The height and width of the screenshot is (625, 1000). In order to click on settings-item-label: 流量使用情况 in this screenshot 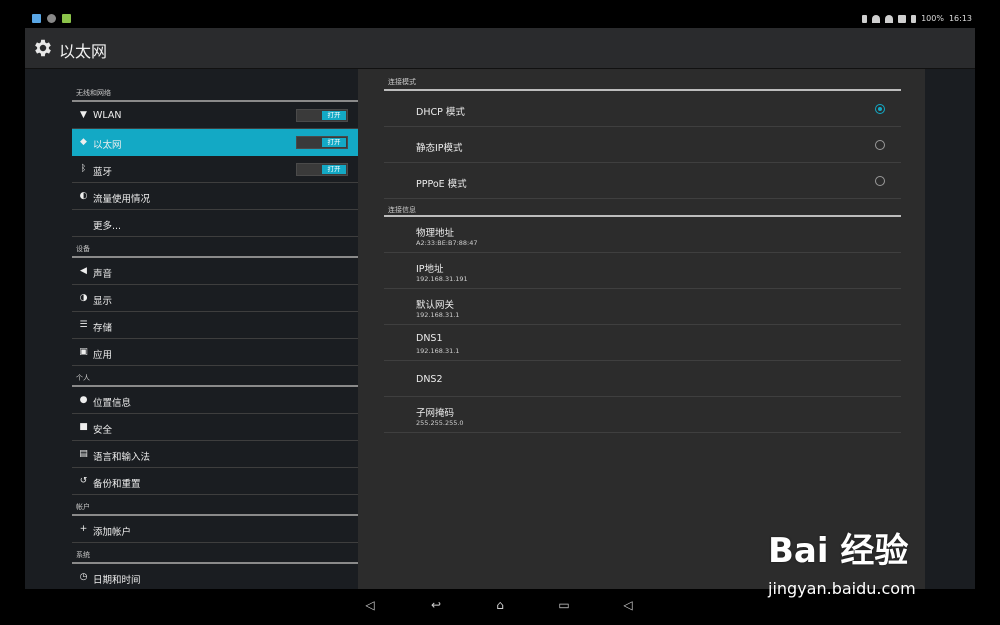, I will do `click(122, 199)`.